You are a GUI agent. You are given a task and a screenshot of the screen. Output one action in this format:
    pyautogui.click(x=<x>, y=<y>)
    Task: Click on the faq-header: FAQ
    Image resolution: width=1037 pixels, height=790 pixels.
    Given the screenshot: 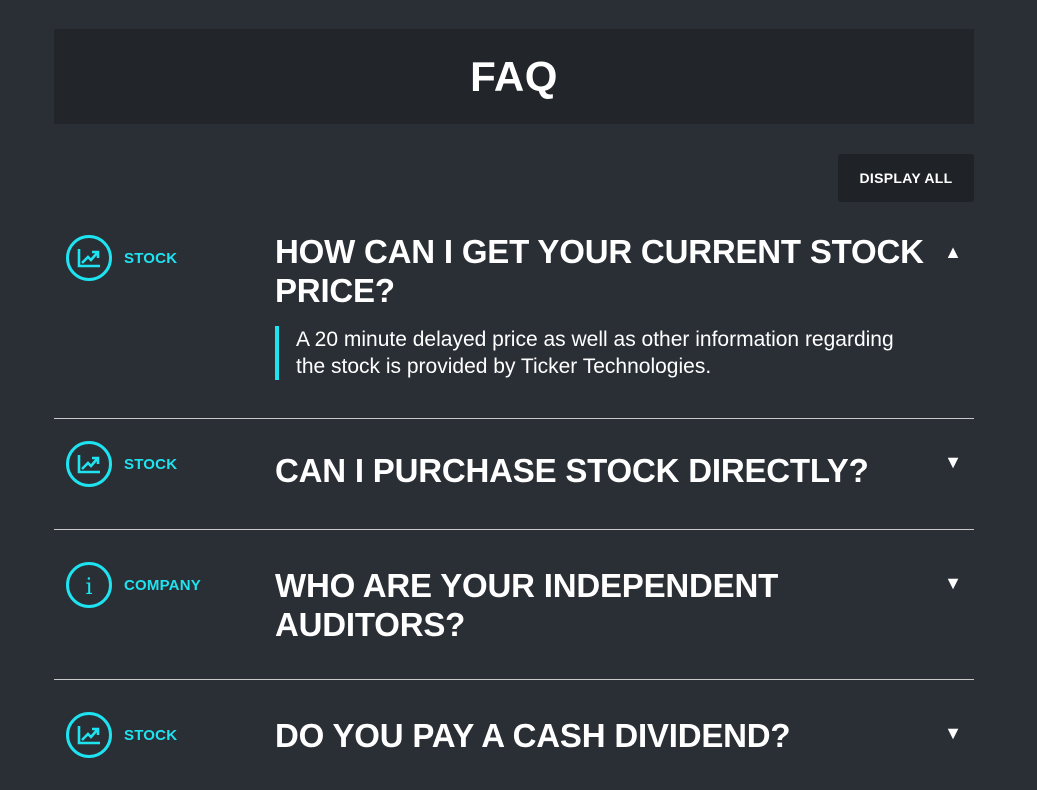 What is the action you would take?
    pyautogui.click(x=514, y=76)
    